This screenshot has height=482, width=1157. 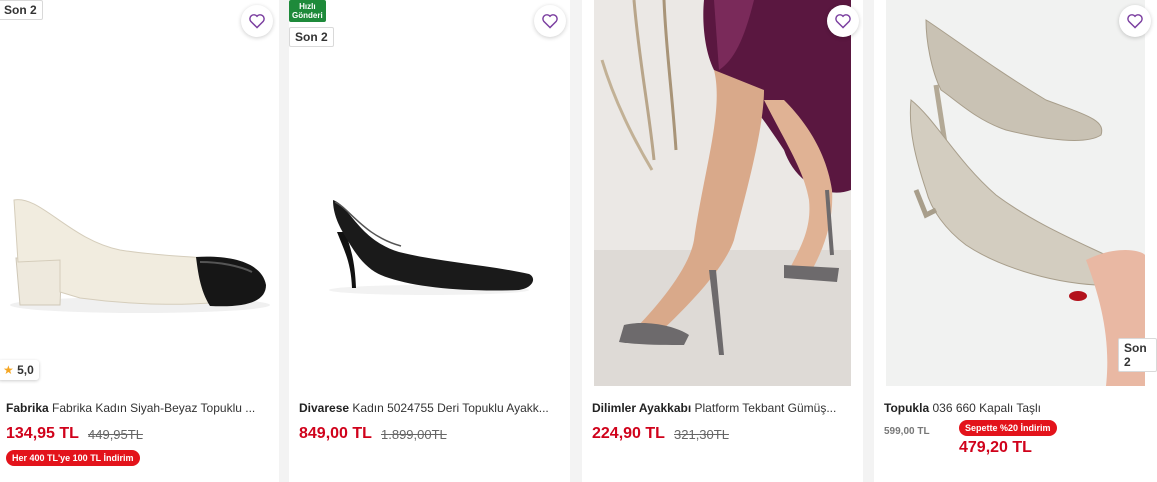 What do you see at coordinates (701, 434) in the screenshot?
I see `old-price: 321,30TL` at bounding box center [701, 434].